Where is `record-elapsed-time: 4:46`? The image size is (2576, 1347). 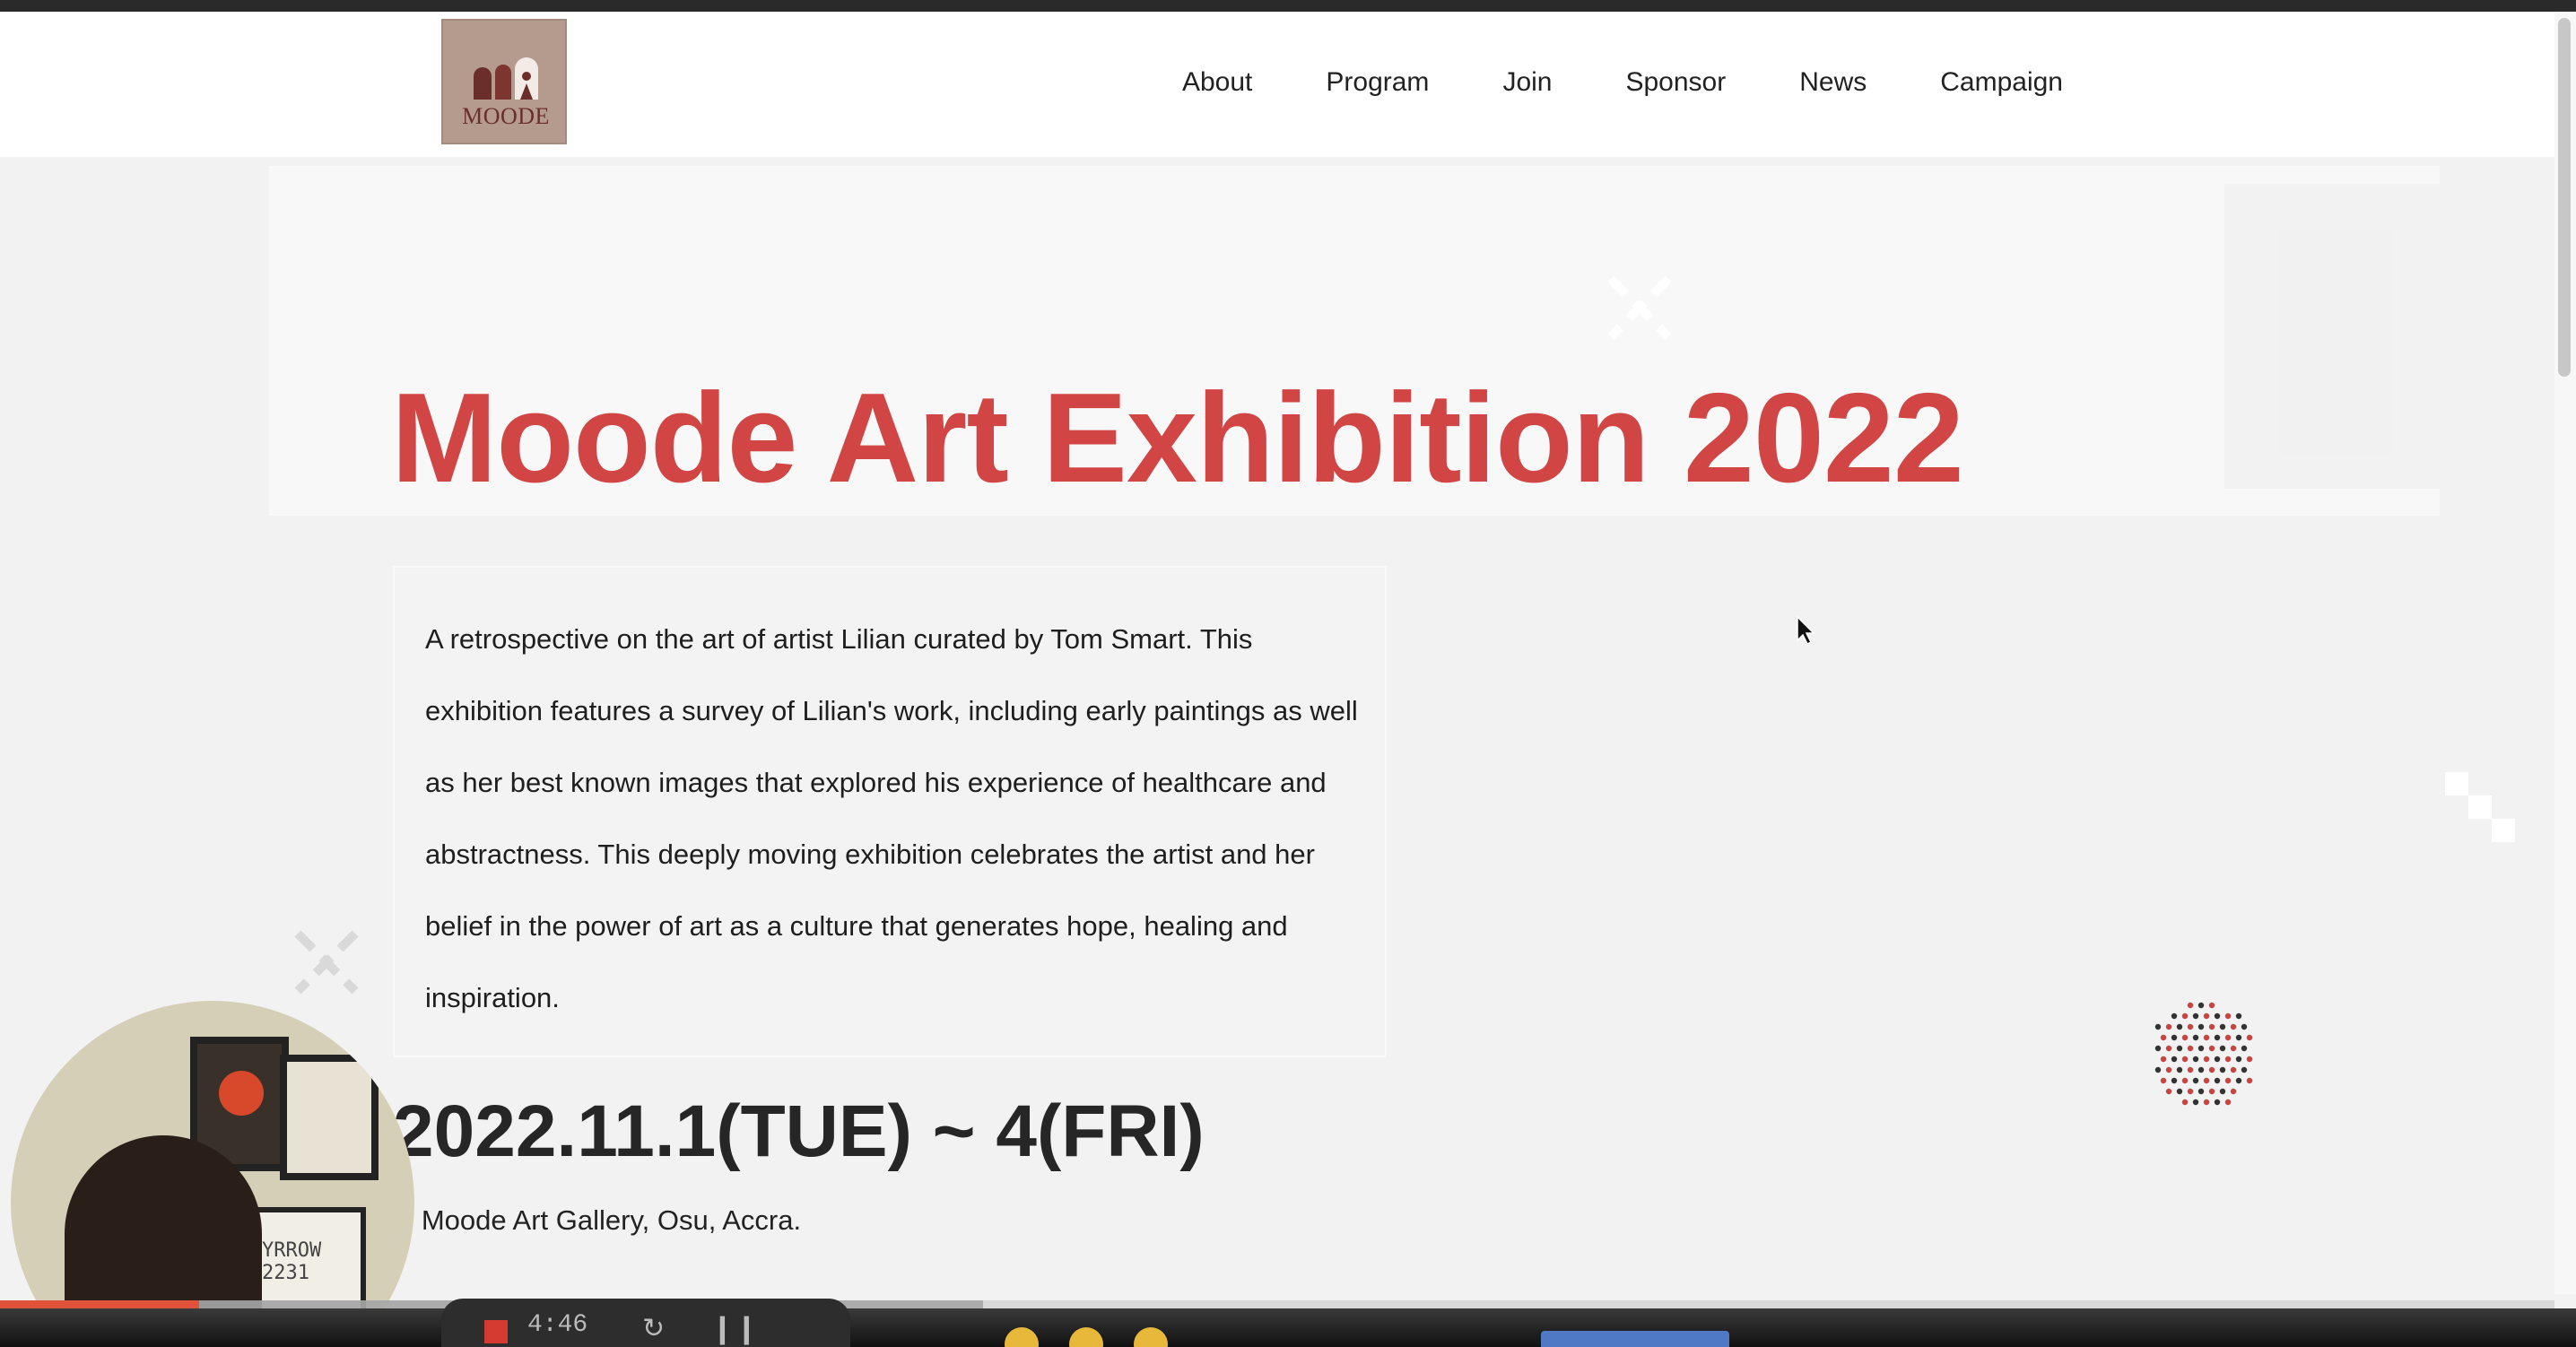 record-elapsed-time: 4:46 is located at coordinates (557, 1325).